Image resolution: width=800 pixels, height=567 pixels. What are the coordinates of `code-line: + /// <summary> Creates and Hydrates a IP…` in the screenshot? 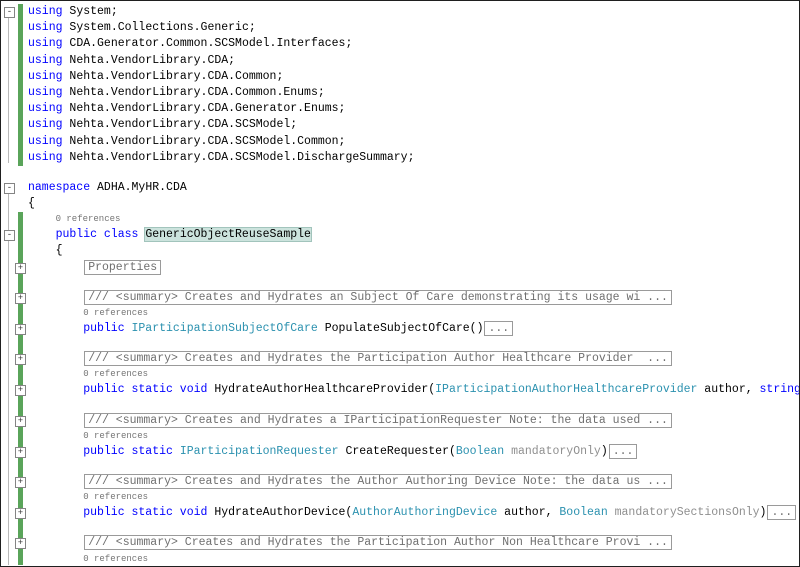 It's located at (400, 420).